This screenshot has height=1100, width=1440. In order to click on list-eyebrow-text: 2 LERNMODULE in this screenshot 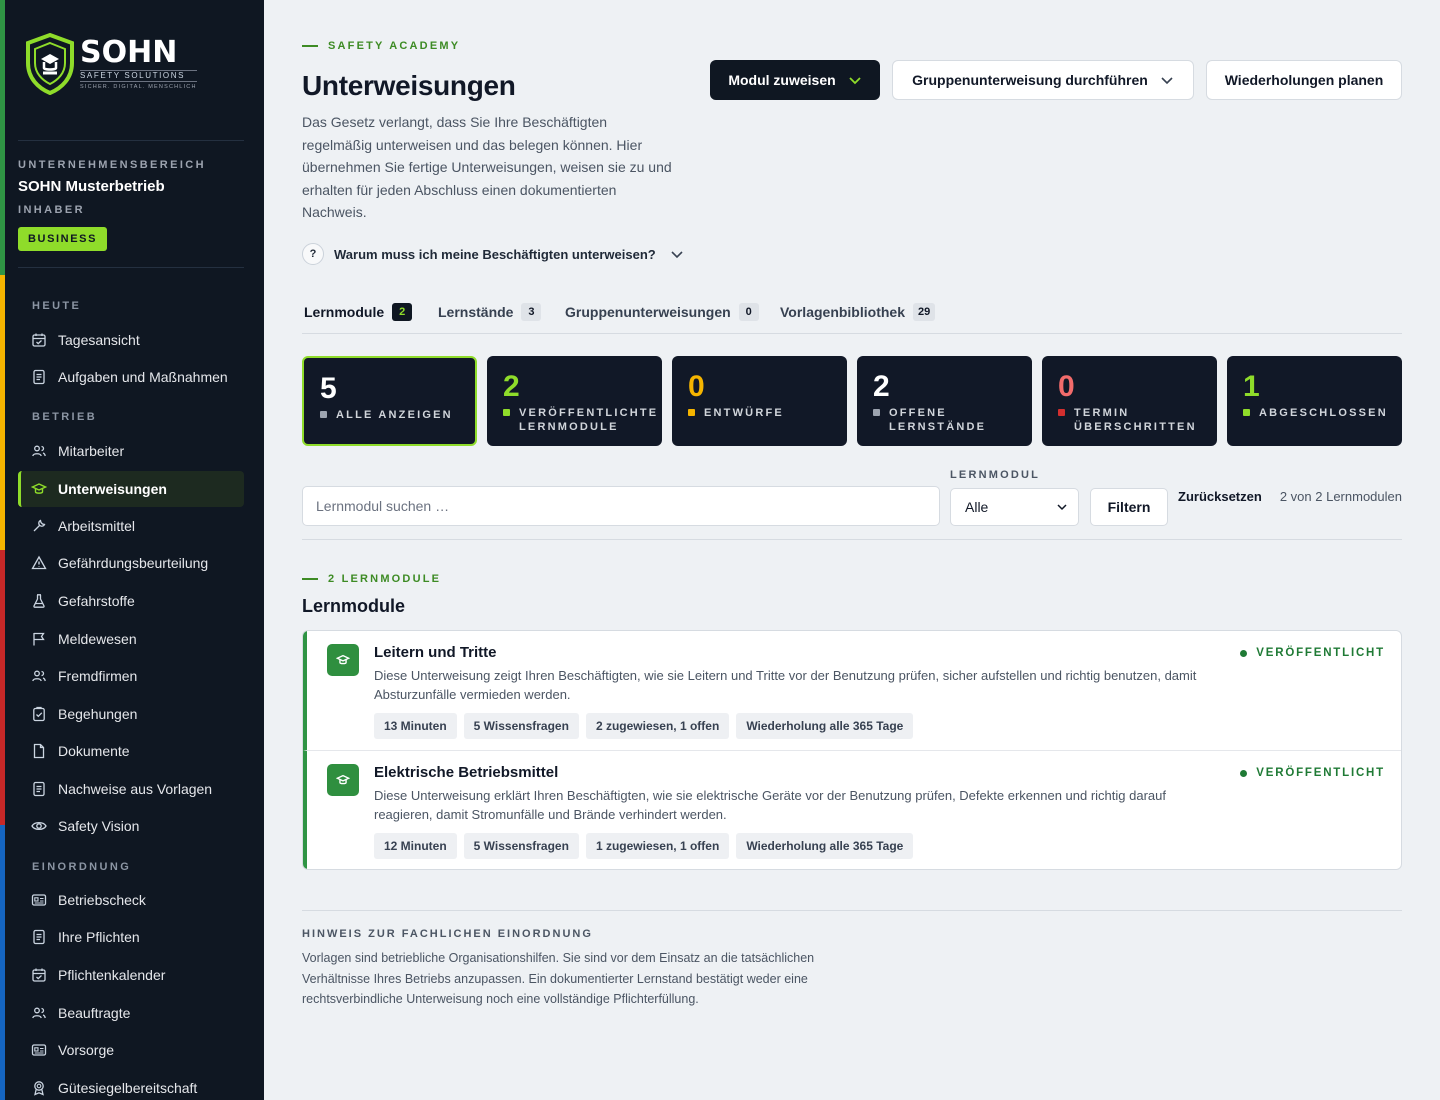, I will do `click(385, 579)`.